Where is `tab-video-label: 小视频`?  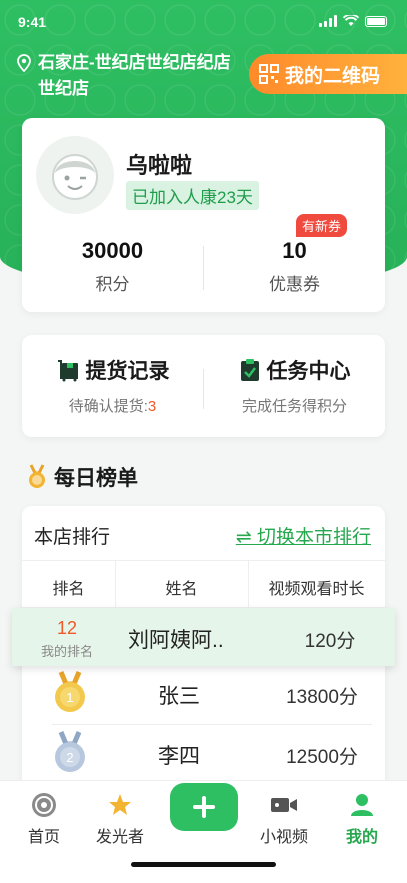 tab-video-label: 小视频 is located at coordinates (283, 837).